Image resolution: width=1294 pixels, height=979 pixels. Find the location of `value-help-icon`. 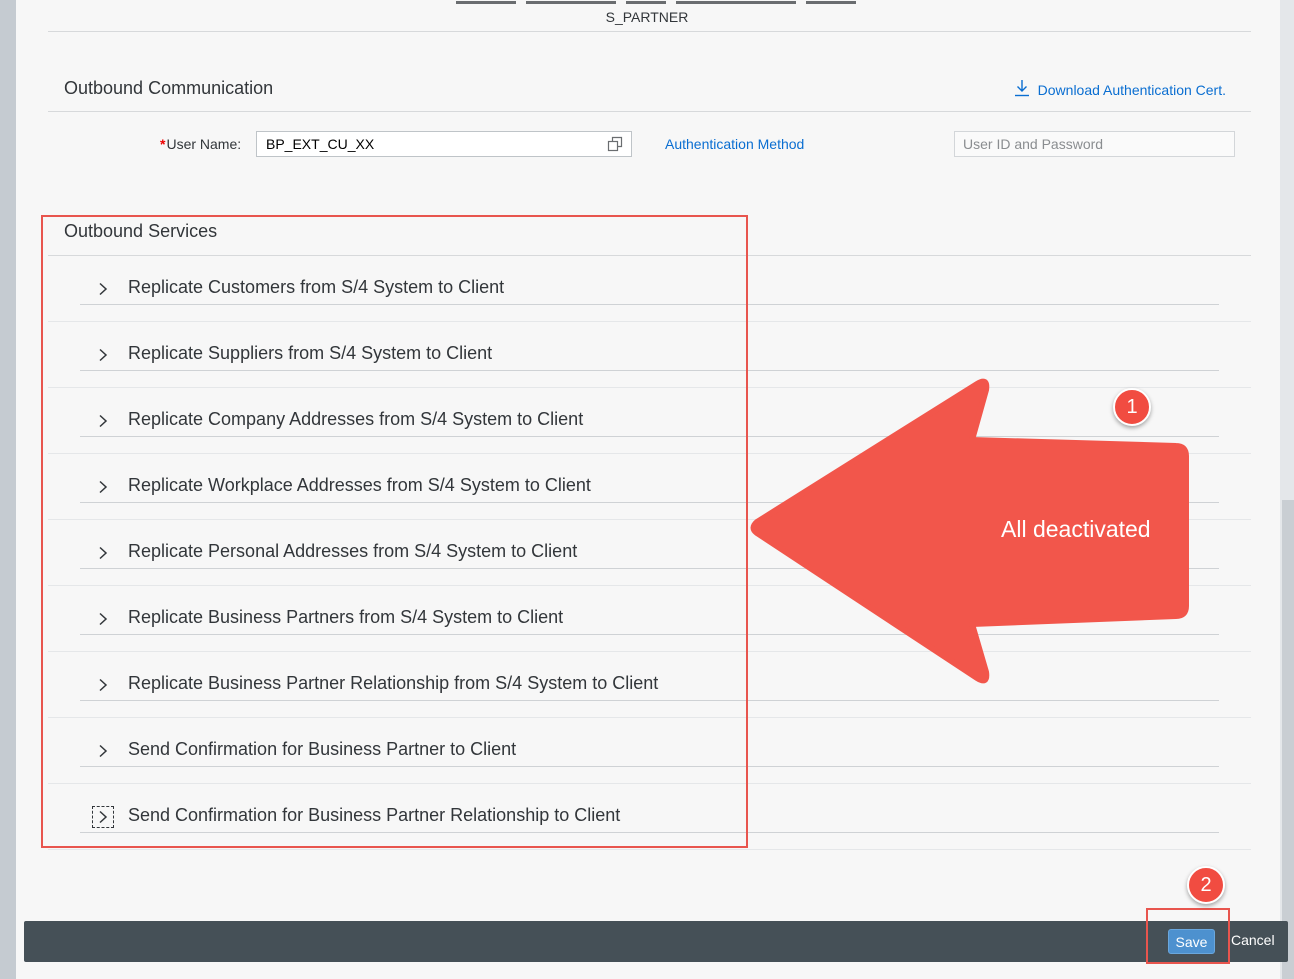

value-help-icon is located at coordinates (615, 145).